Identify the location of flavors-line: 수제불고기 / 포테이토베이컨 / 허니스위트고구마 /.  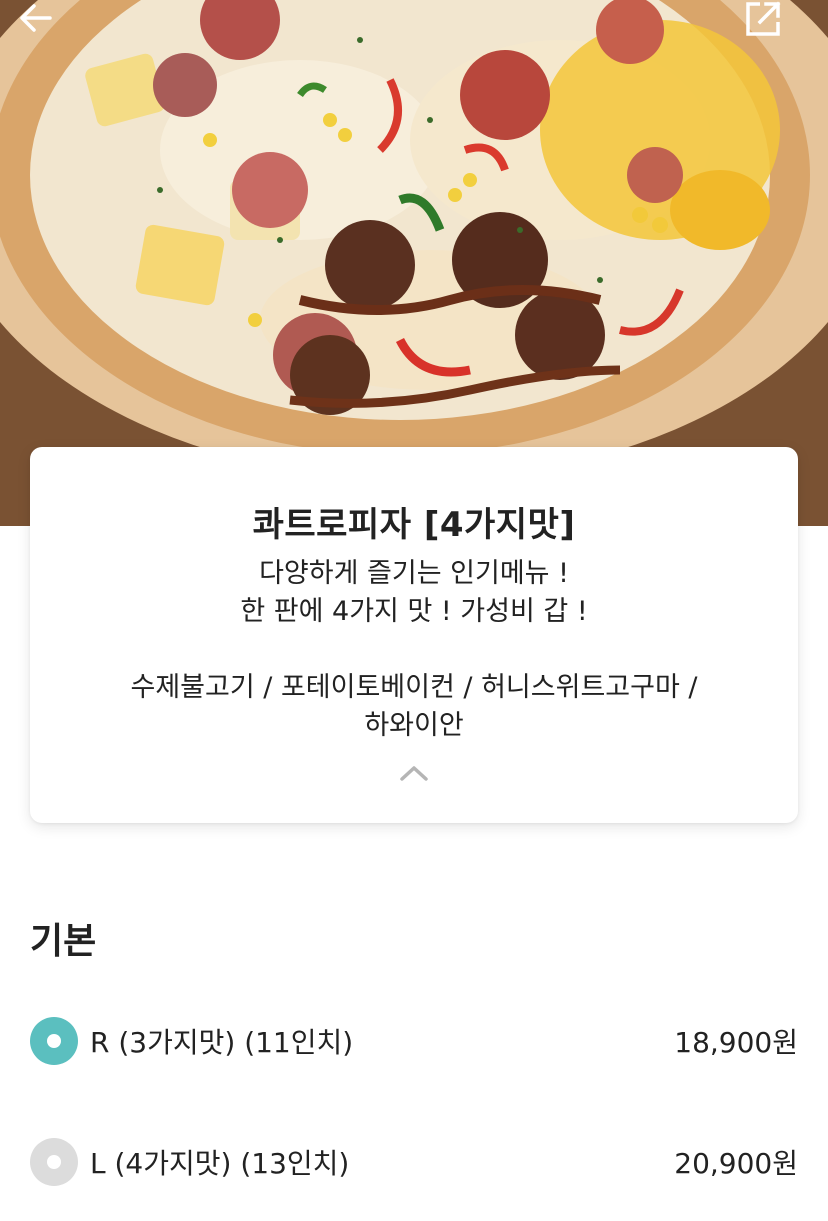
(414, 687).